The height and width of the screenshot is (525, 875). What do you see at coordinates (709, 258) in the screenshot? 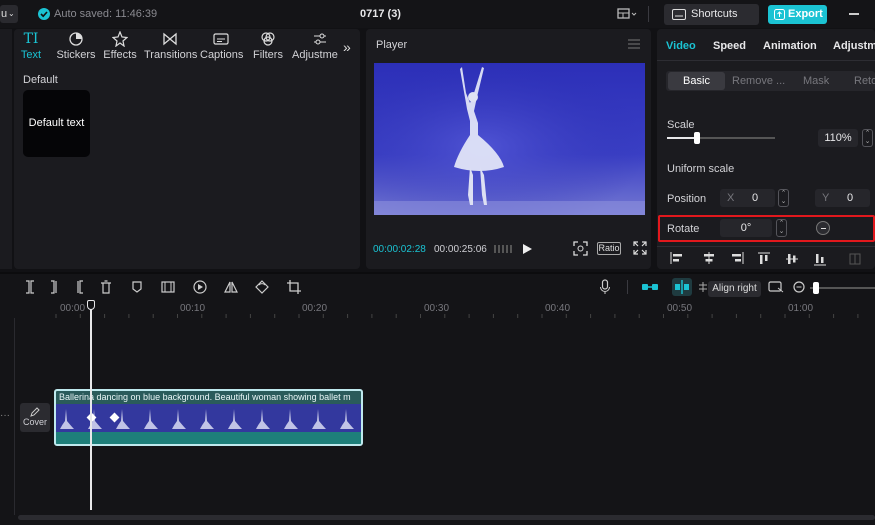
I see `align-center-h-icon` at bounding box center [709, 258].